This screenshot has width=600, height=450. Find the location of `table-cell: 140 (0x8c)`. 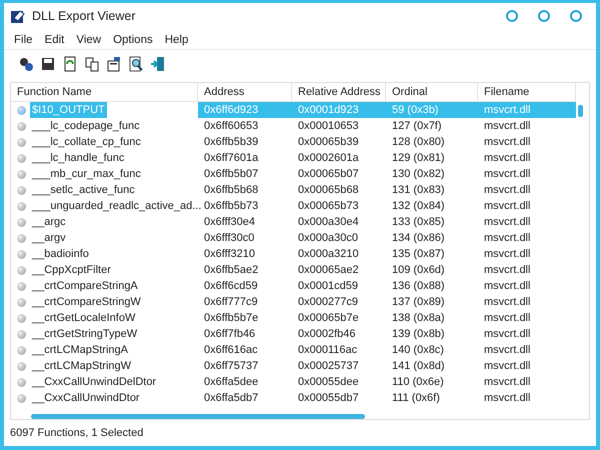

table-cell: 140 (0x8c) is located at coordinates (432, 350).